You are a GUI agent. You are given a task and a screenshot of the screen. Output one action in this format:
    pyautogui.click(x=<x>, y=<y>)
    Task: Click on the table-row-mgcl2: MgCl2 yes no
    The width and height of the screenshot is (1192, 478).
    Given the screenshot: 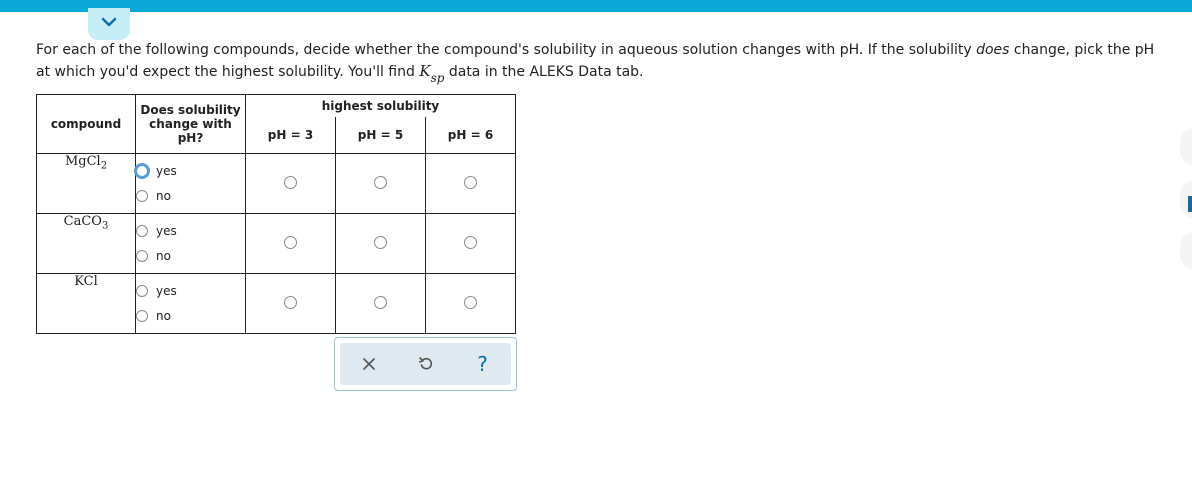 What is the action you would take?
    pyautogui.click(x=276, y=183)
    